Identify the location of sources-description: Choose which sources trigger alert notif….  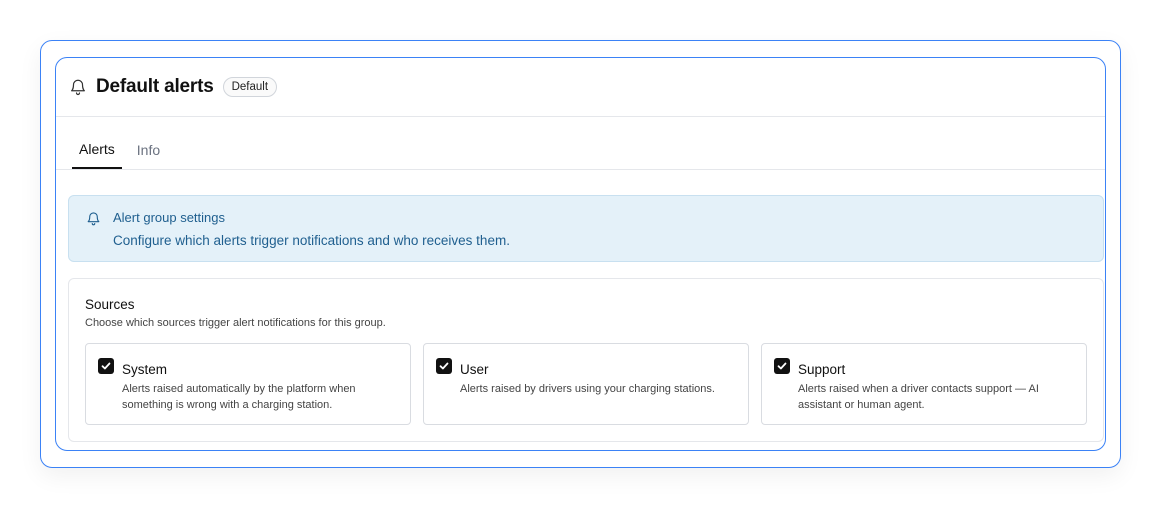
(235, 323).